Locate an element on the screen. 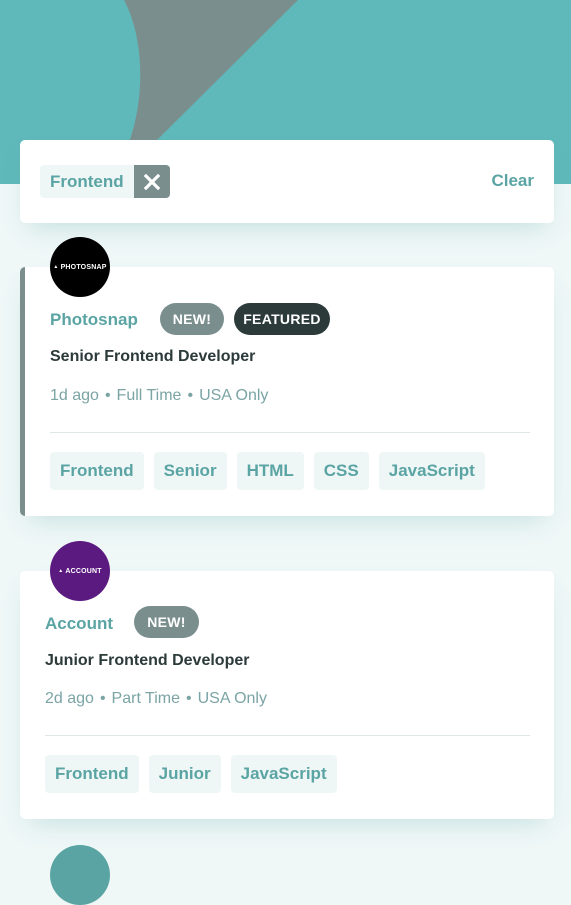  job-tags: Frontend Senior HTML CSS JavaScript is located at coordinates (267, 471).